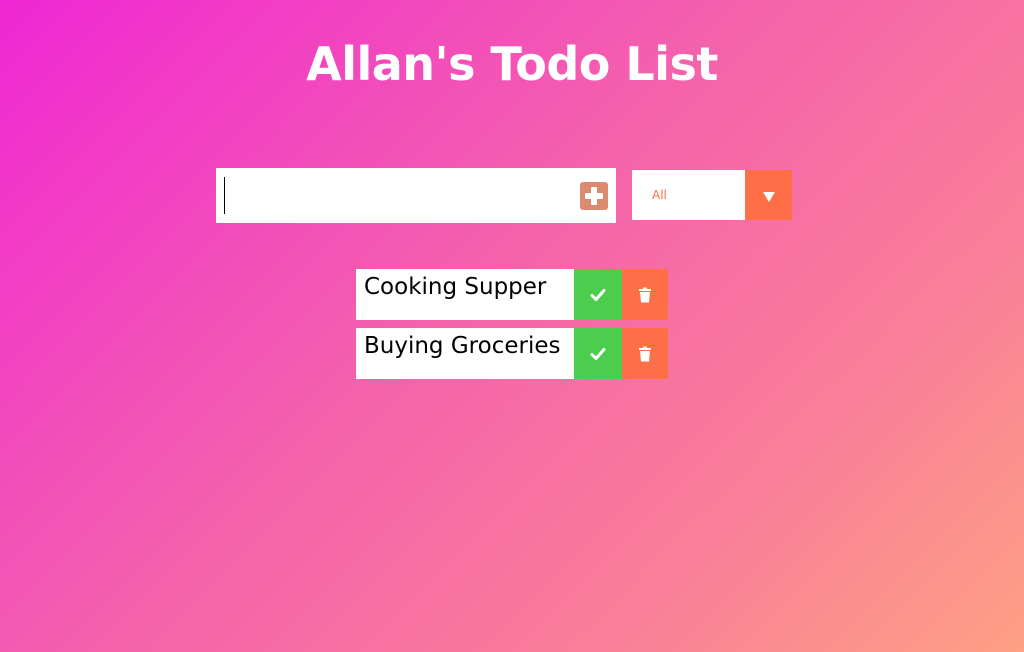  I want to click on todo-item: Cooking Supper, so click(512, 294).